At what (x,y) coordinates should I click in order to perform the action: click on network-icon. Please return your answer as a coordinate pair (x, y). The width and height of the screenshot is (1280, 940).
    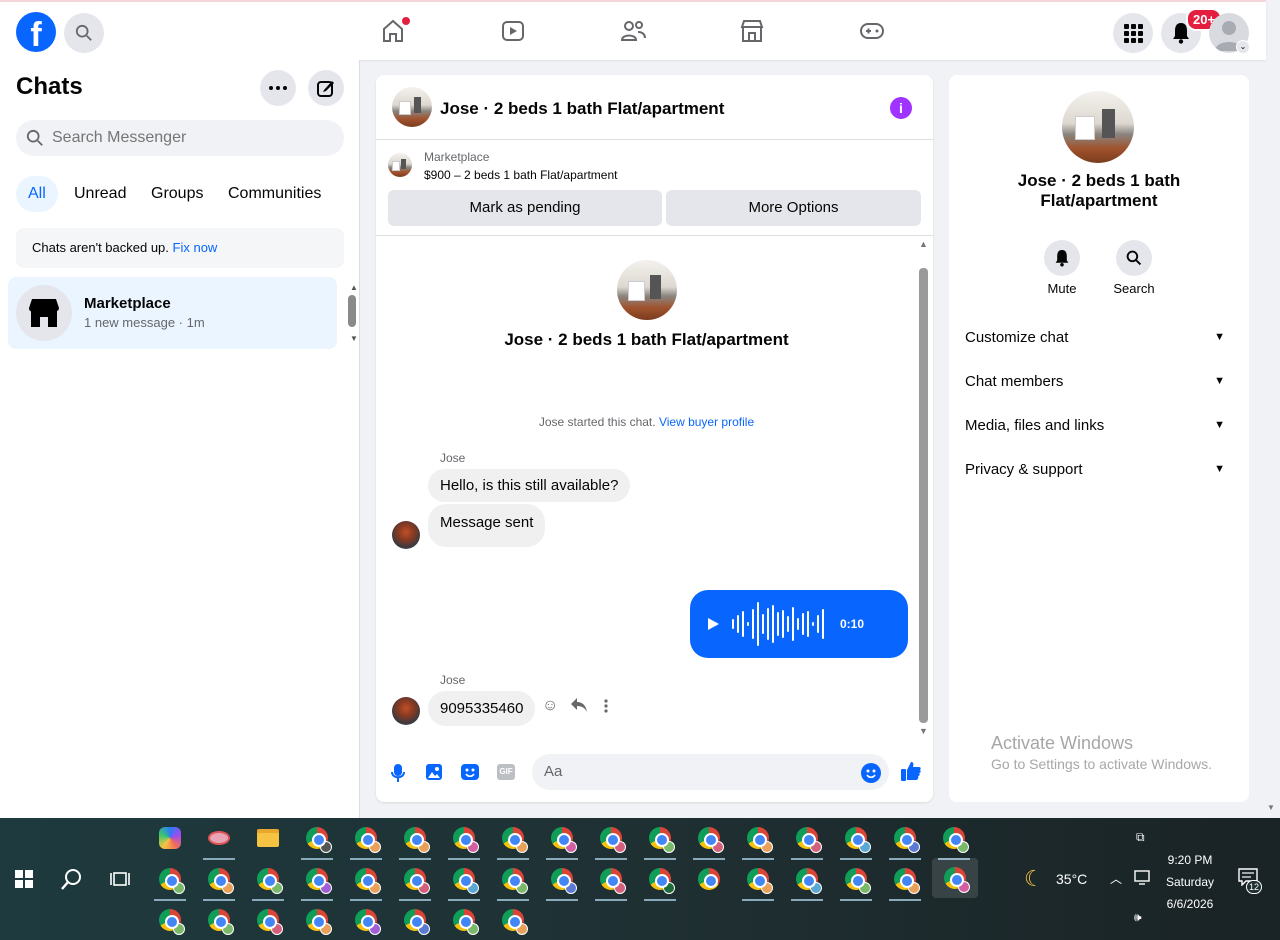
    Looking at the image, I should click on (1143, 880).